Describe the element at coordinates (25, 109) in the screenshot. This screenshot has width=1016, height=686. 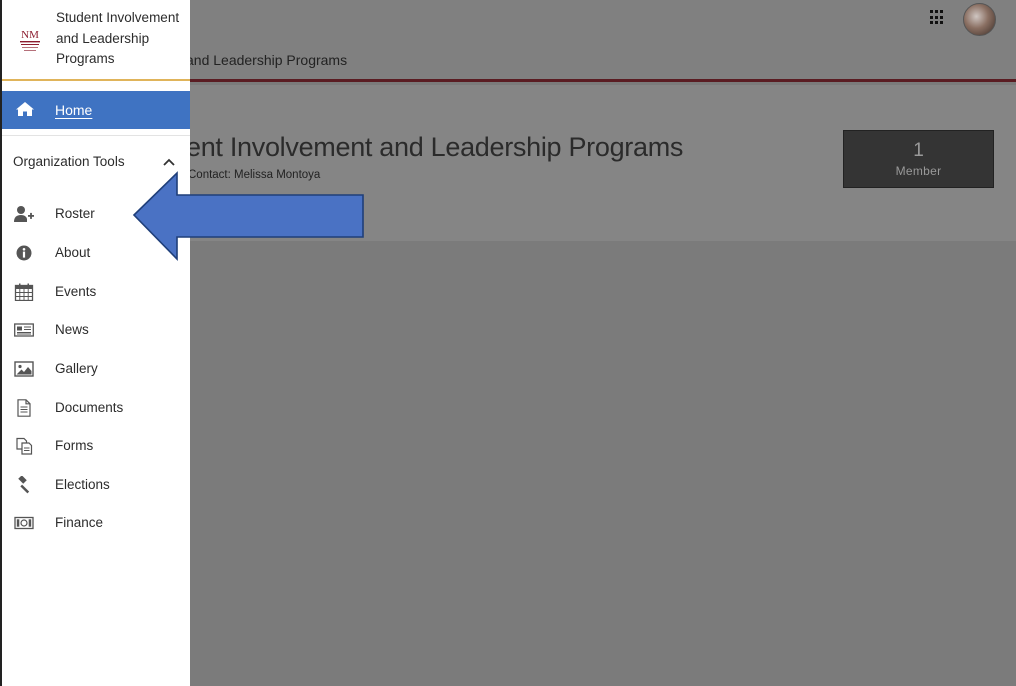
I see `home-icon` at that location.